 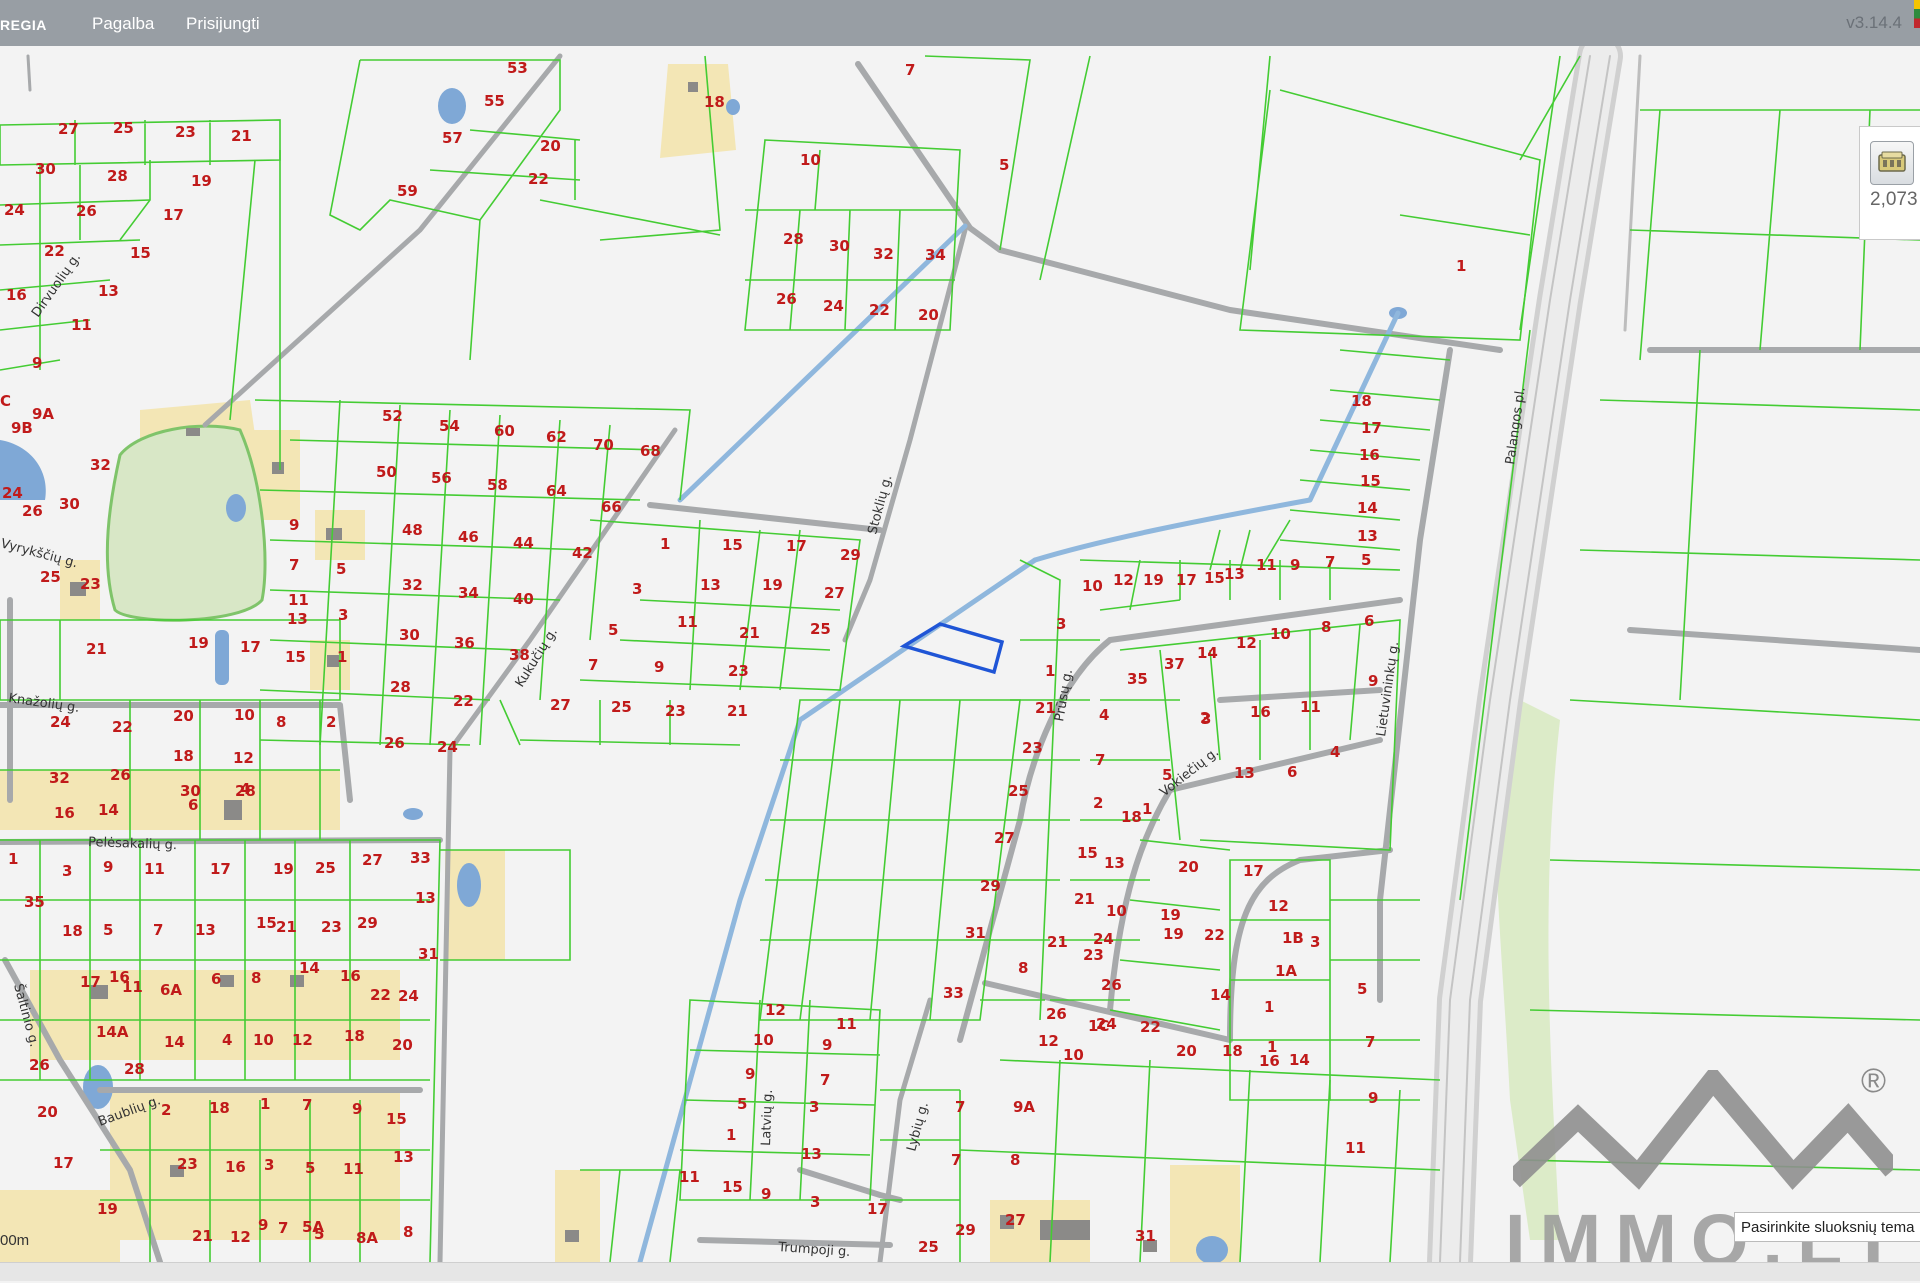 What do you see at coordinates (960, 1107) in the screenshot?
I see `parcel-number: 7` at bounding box center [960, 1107].